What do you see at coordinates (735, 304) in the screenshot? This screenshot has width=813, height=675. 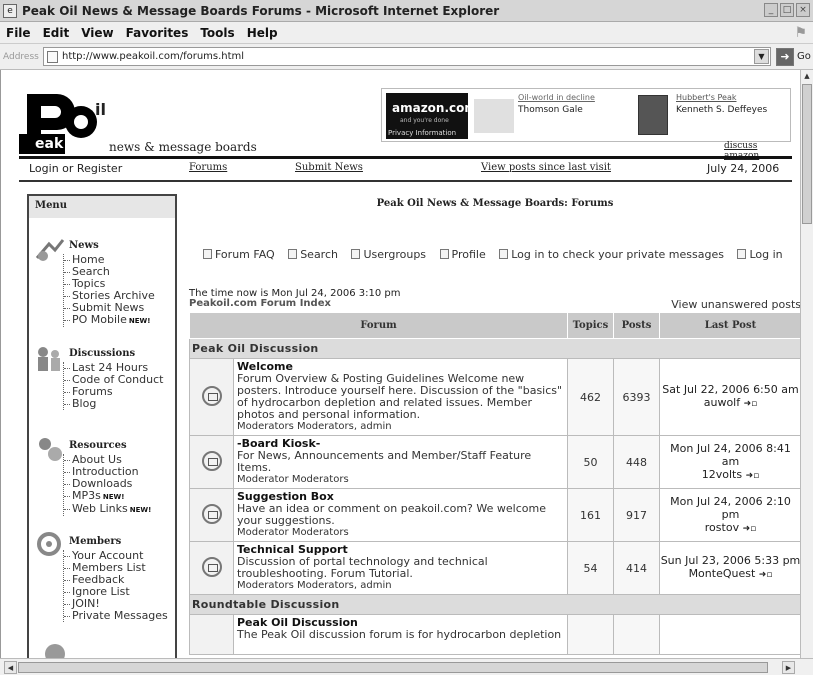 I see `unanswered-posts-link: View unanswered posts` at bounding box center [735, 304].